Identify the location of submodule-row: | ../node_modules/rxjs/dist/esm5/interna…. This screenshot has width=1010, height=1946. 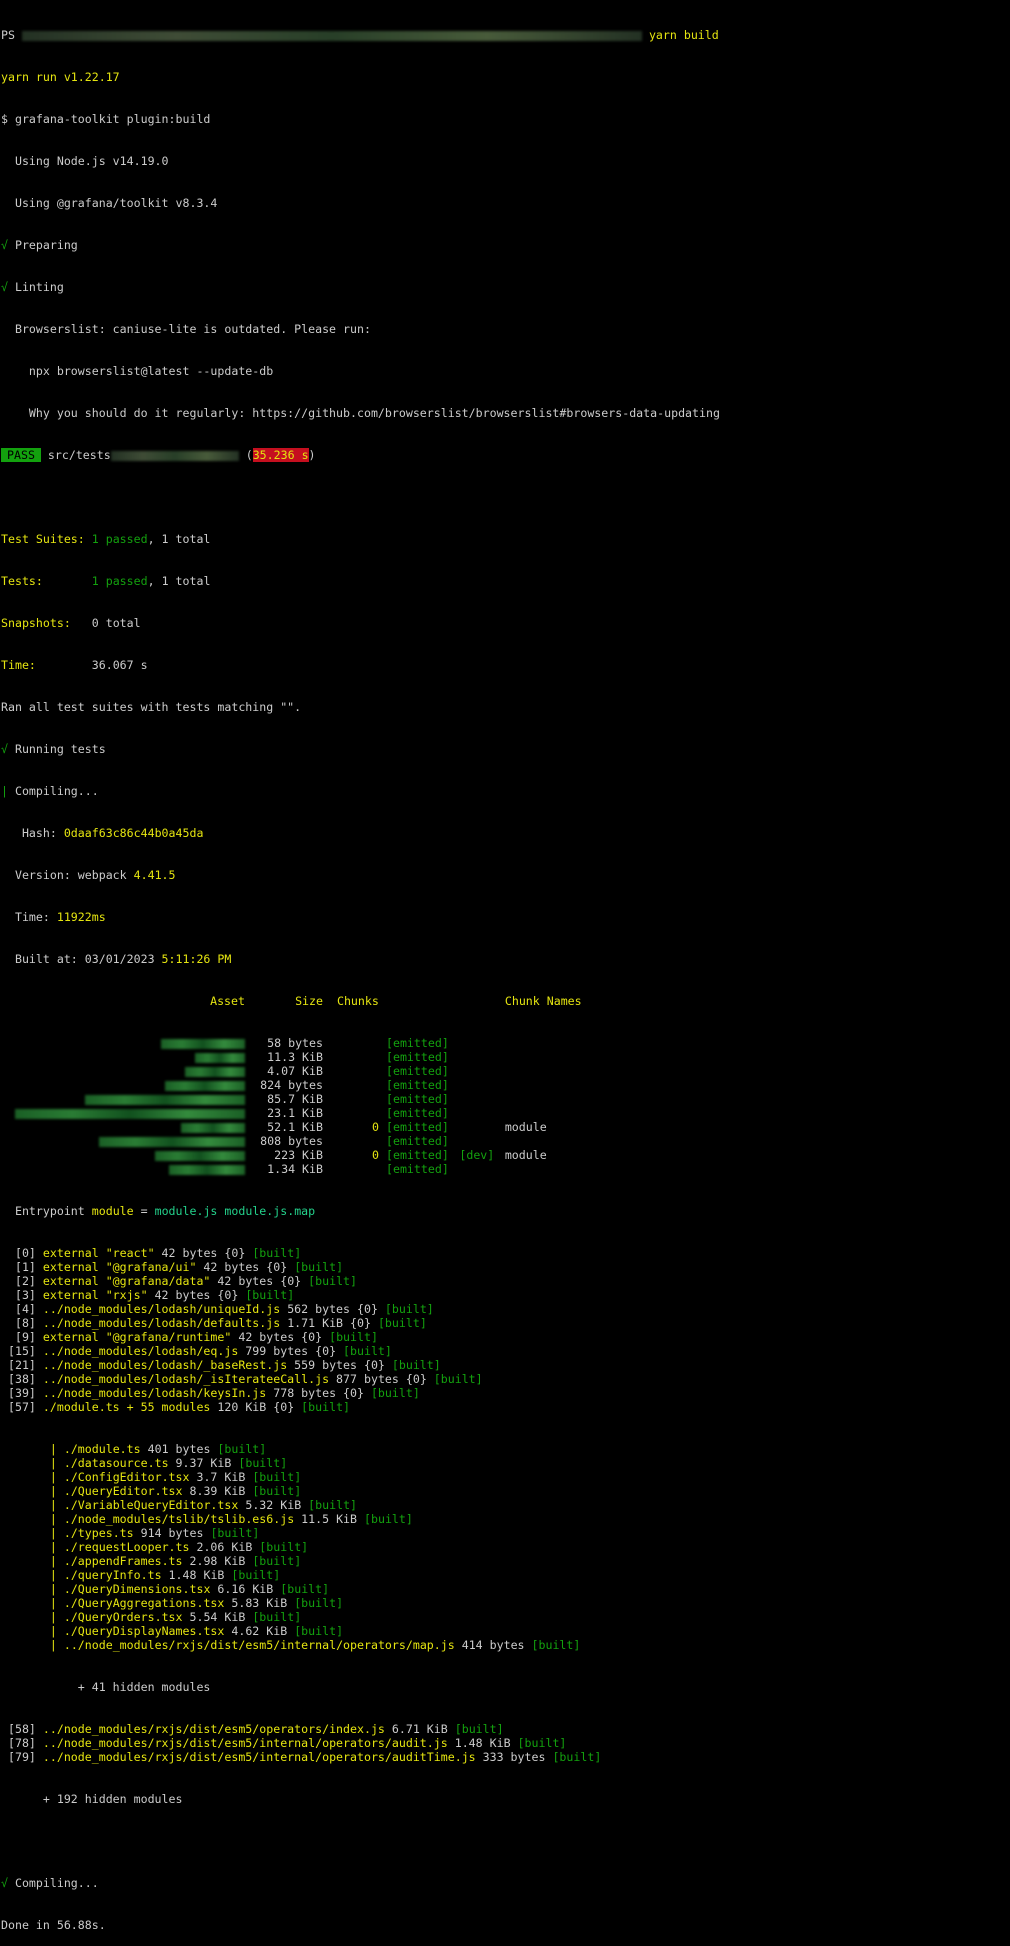
(505, 1645).